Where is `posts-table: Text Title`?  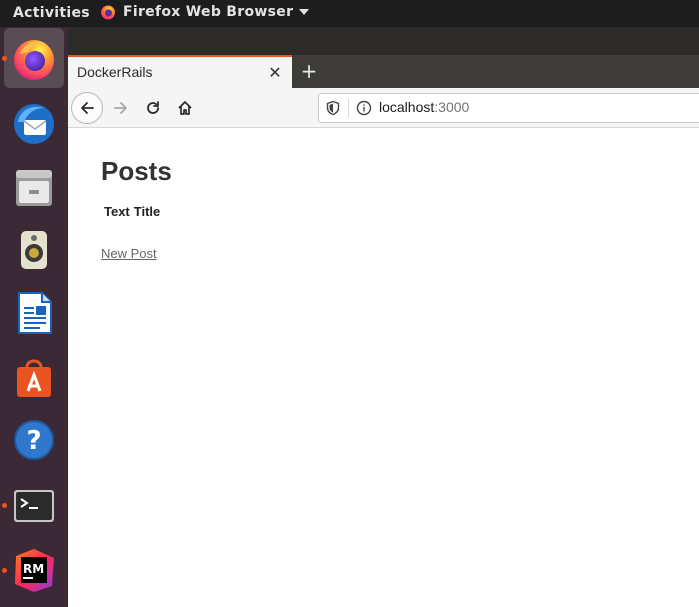
posts-table: Text Title is located at coordinates (132, 211).